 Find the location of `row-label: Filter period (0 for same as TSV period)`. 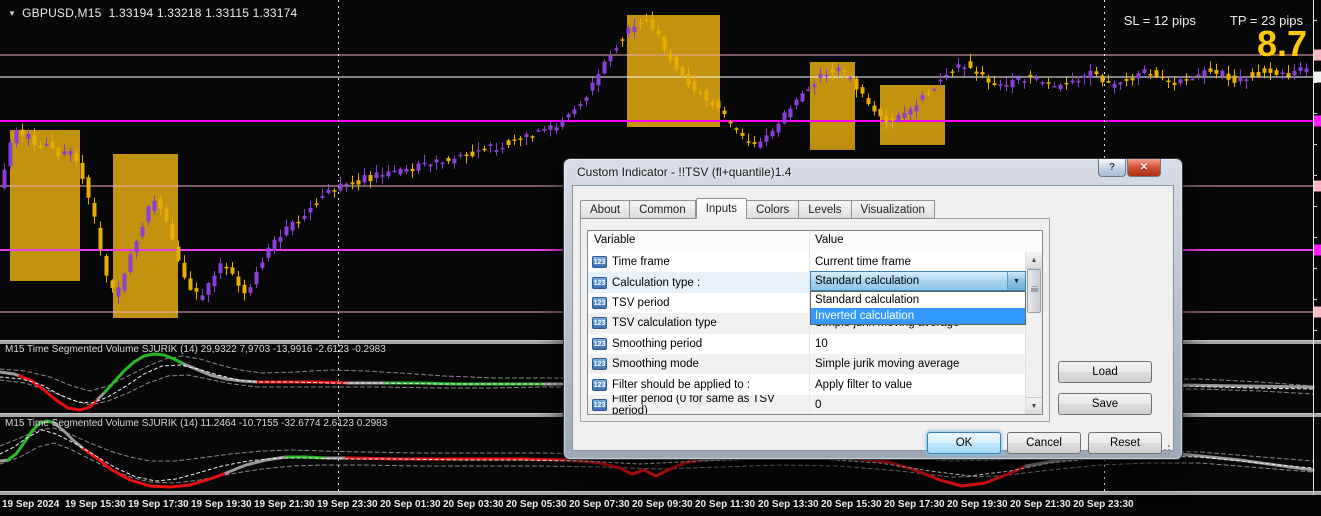

row-label: Filter period (0 for same as TSV period) is located at coordinates (693, 404).